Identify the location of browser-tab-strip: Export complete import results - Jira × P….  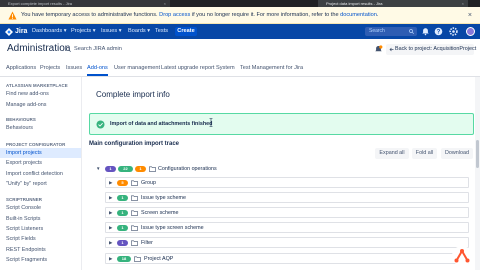
(240, 3).